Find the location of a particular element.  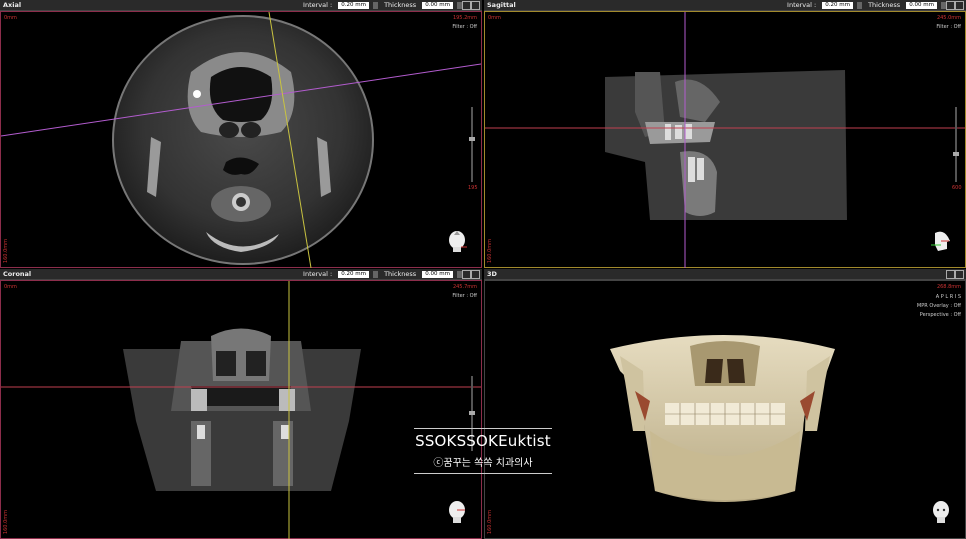

coronal-layout-icon is located at coordinates (466, 274).